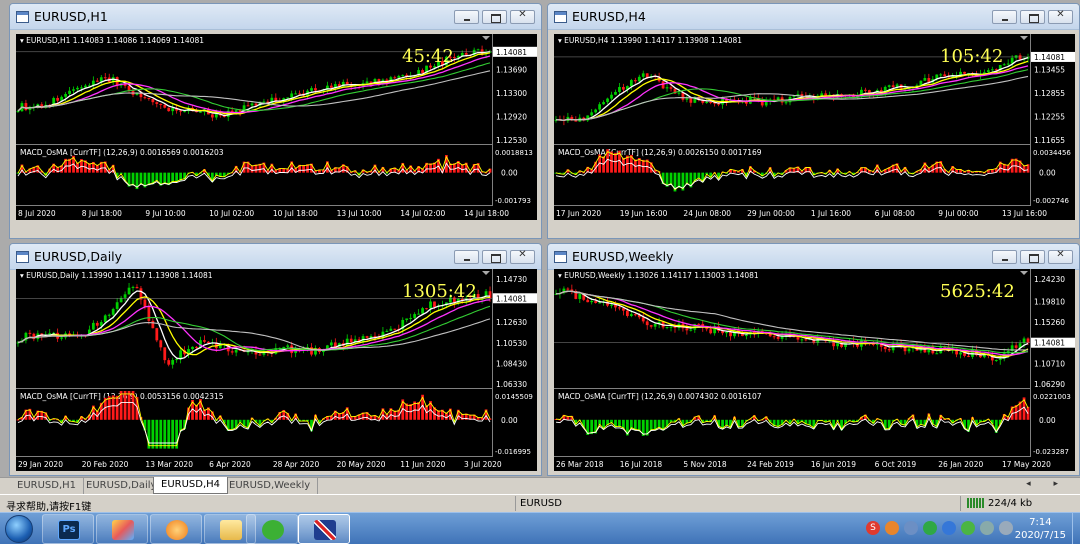 Image resolution: width=1080 pixels, height=544 pixels. I want to click on security-icon, so click(949, 528).